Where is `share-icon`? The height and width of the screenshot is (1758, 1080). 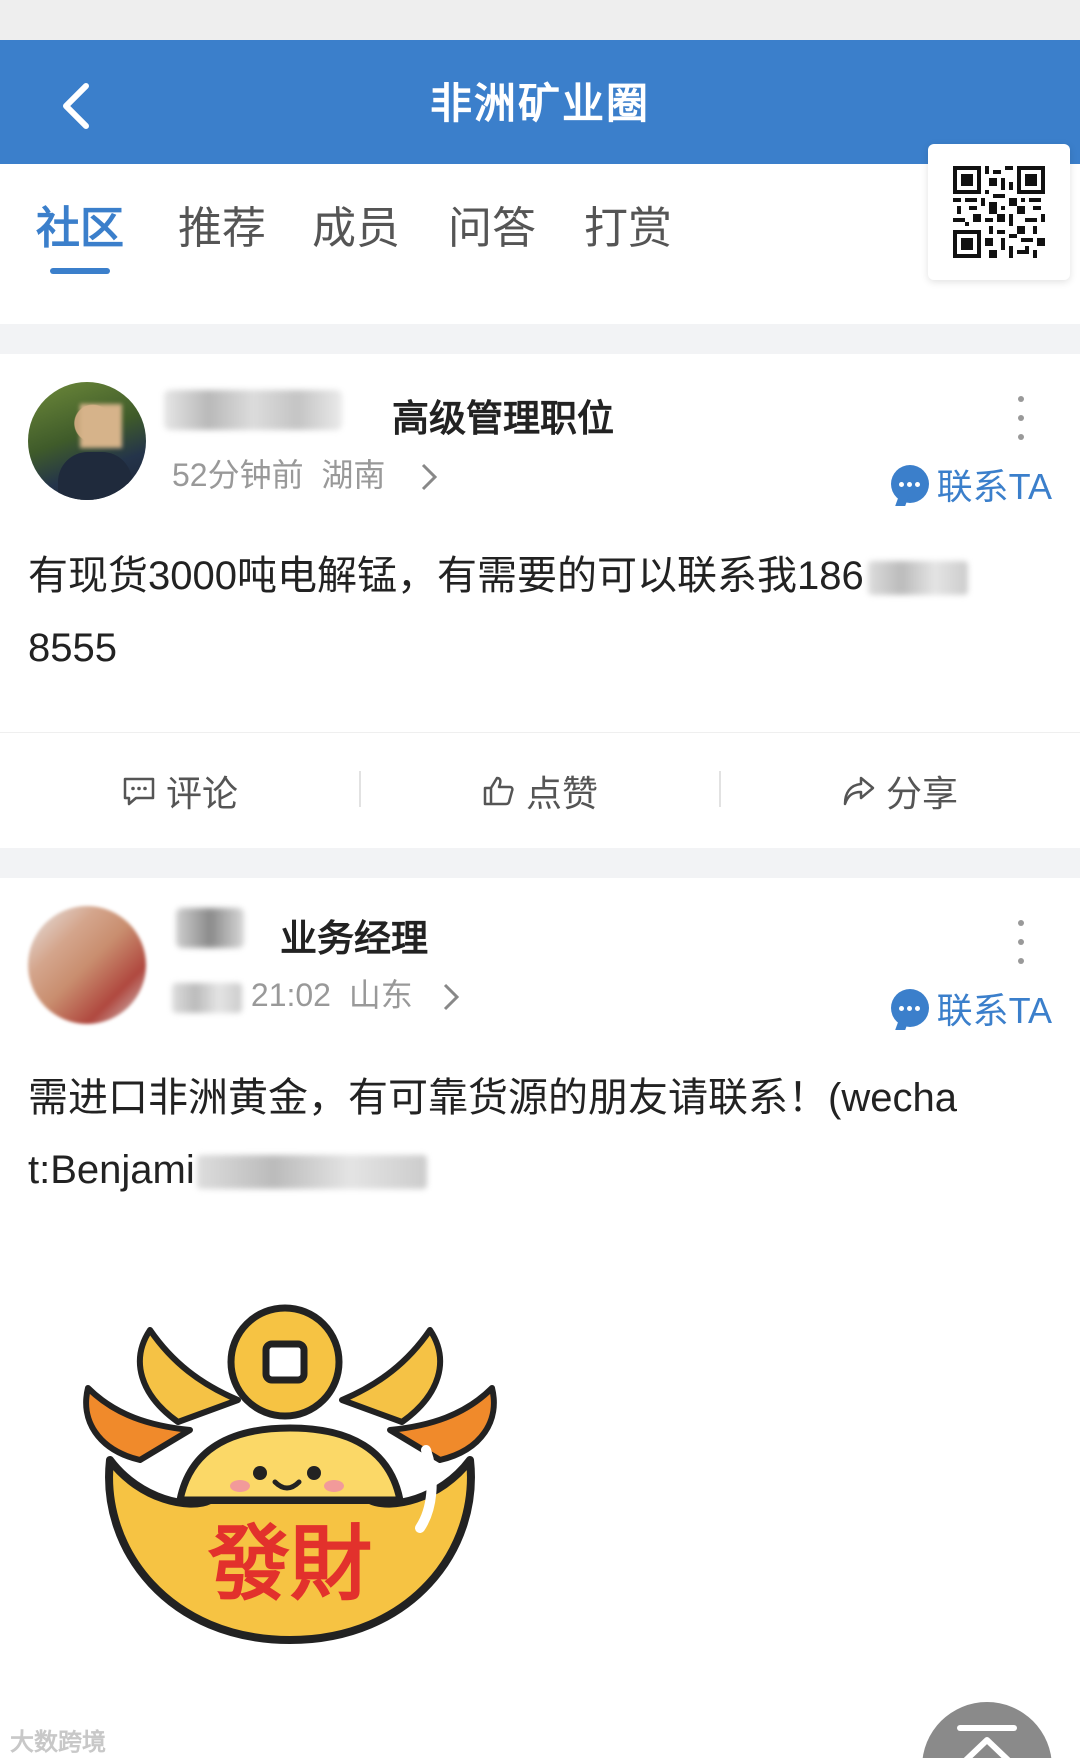 share-icon is located at coordinates (859, 791).